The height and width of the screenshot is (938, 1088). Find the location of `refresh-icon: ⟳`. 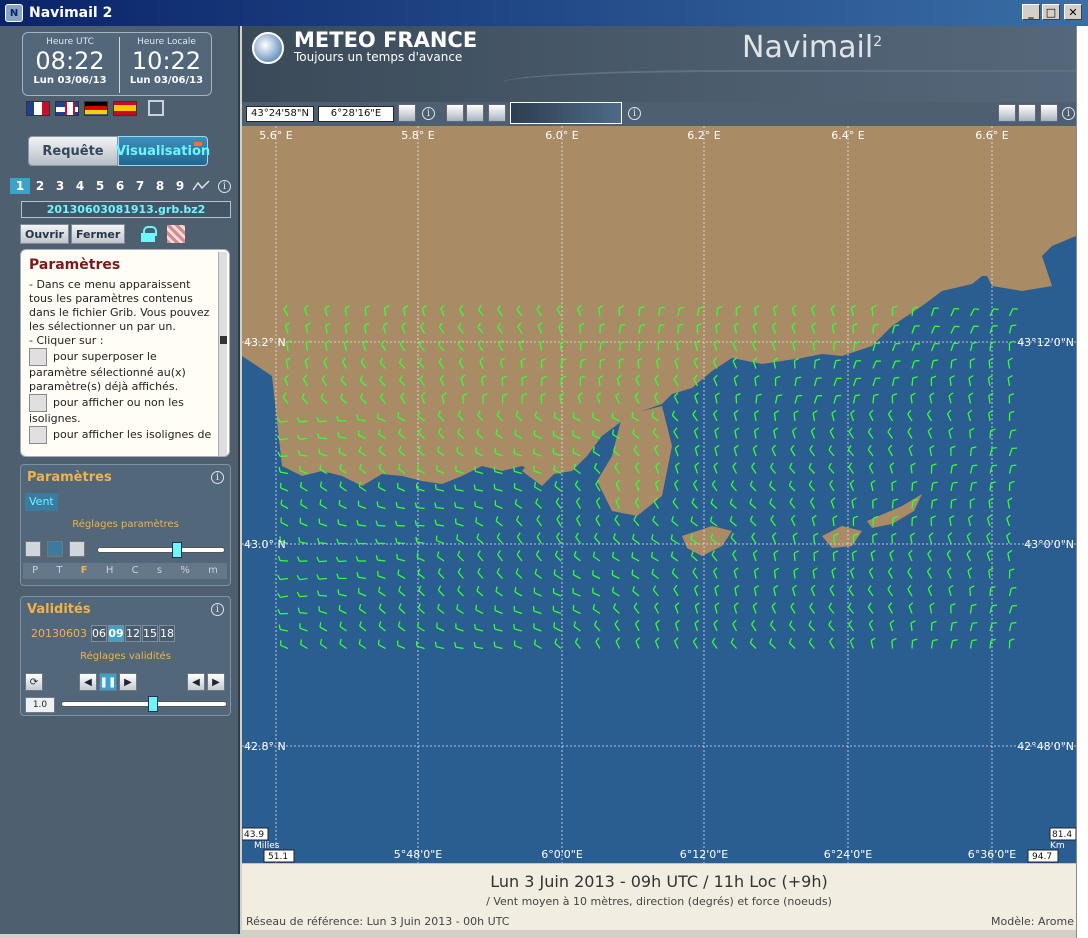

refresh-icon: ⟳ is located at coordinates (34, 682).